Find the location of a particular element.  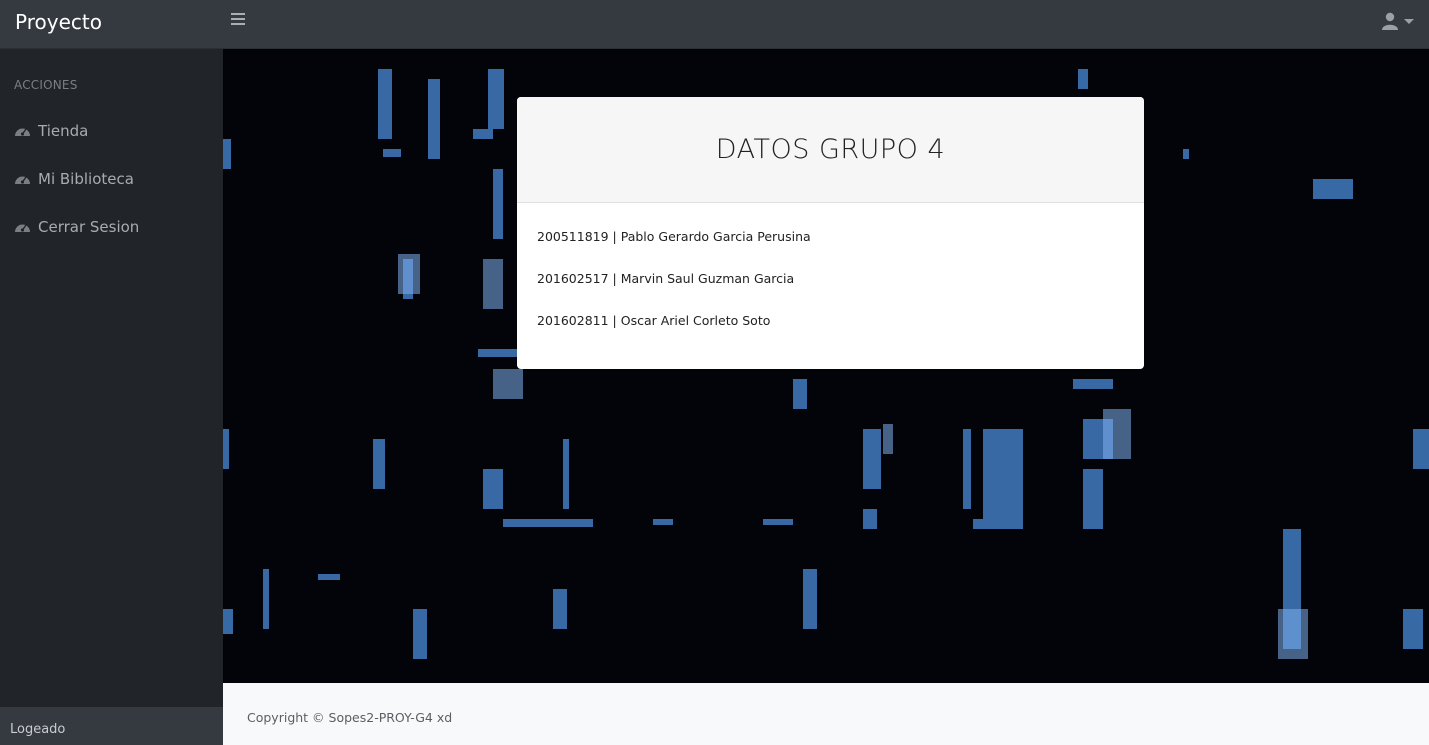

sidebar-item-label: Mi Biblioteca is located at coordinates (86, 179).